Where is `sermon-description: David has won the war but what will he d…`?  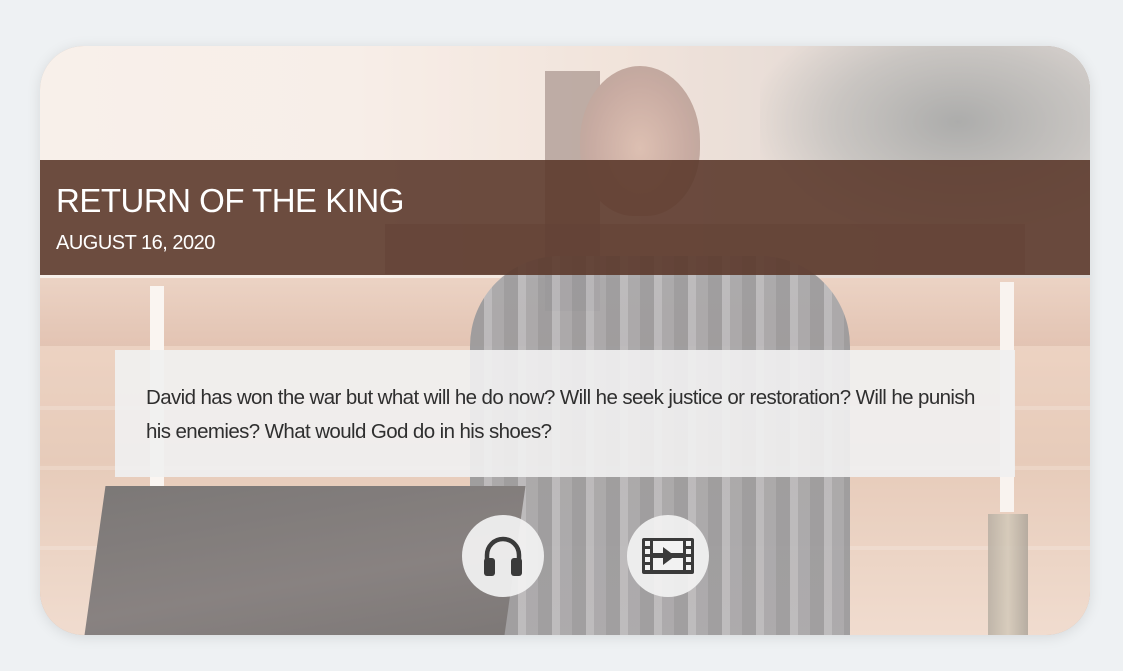
sermon-description: David has won the war but what will he d… is located at coordinates (560, 414).